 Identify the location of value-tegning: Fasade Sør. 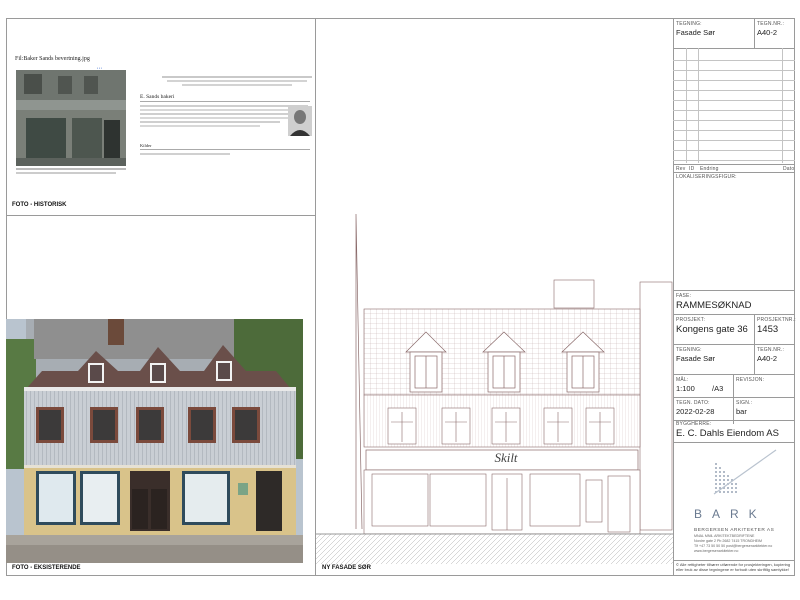
(696, 32).